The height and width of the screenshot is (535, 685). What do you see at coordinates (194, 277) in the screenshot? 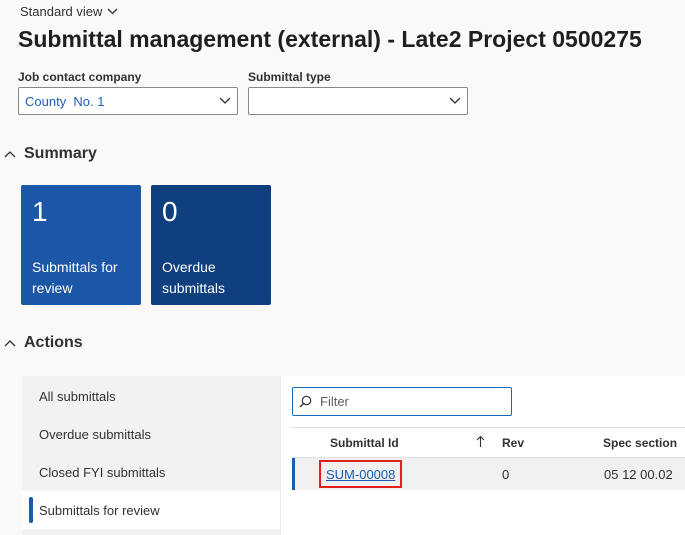
I see `tile-label: Overdue submittals` at bounding box center [194, 277].